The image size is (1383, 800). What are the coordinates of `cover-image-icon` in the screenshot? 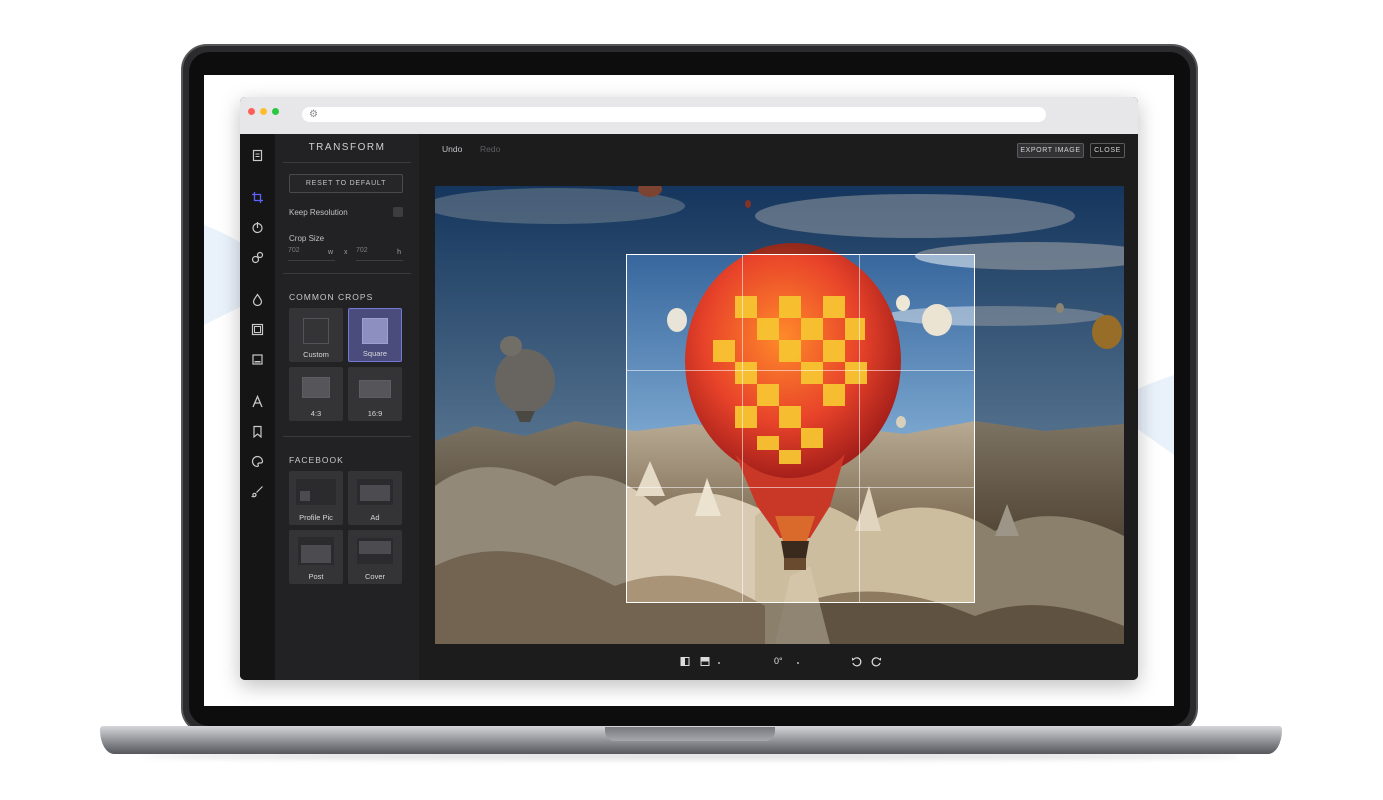 It's located at (375, 547).